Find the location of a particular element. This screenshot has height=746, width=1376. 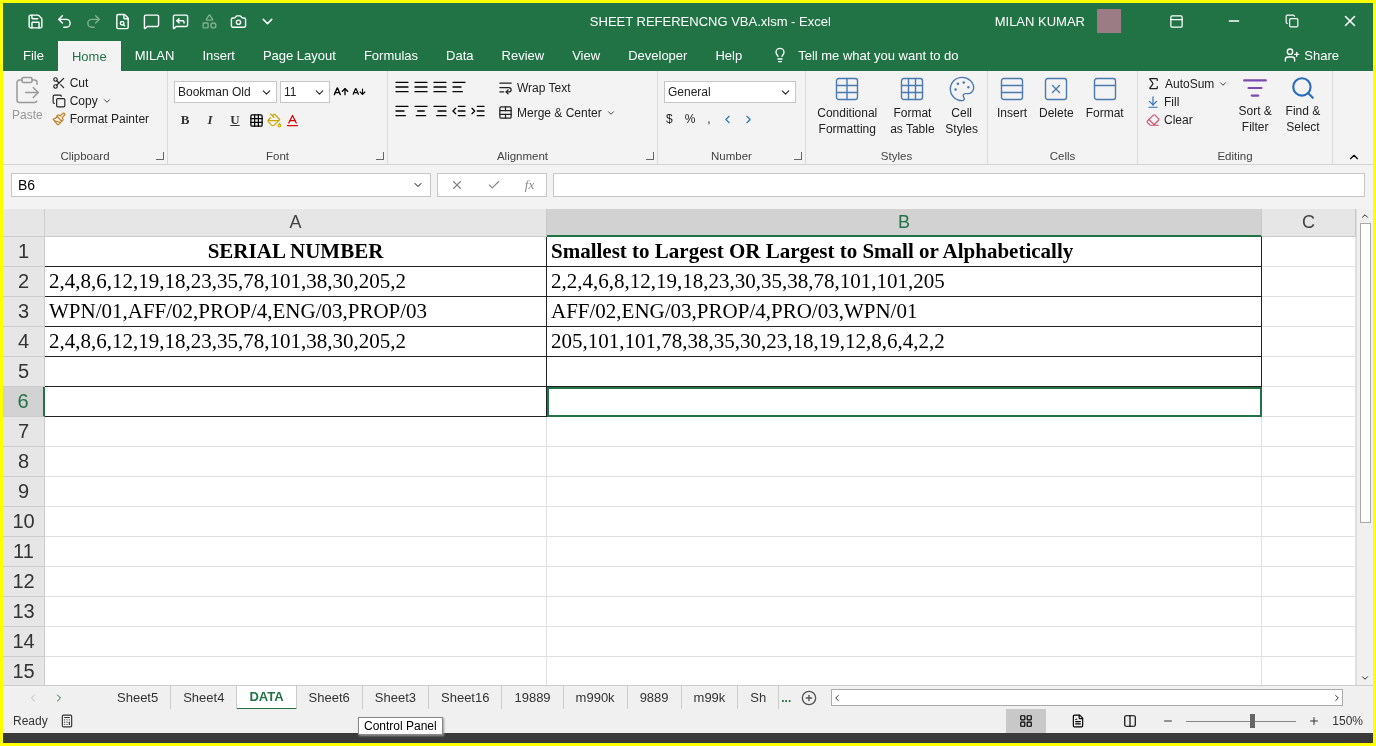

comment-icon is located at coordinates (151, 21).